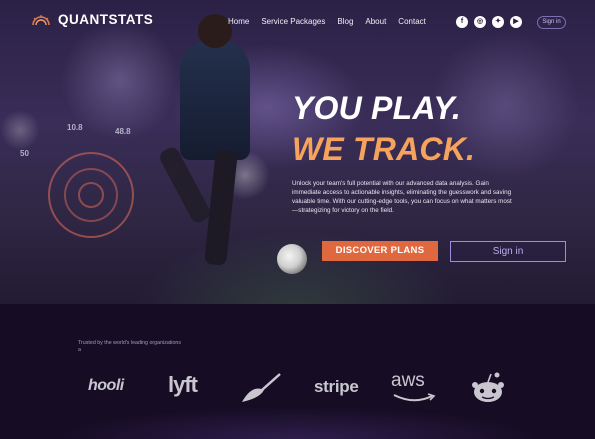 This screenshot has height=439, width=595. I want to click on nav-link-home: Home, so click(238, 21).